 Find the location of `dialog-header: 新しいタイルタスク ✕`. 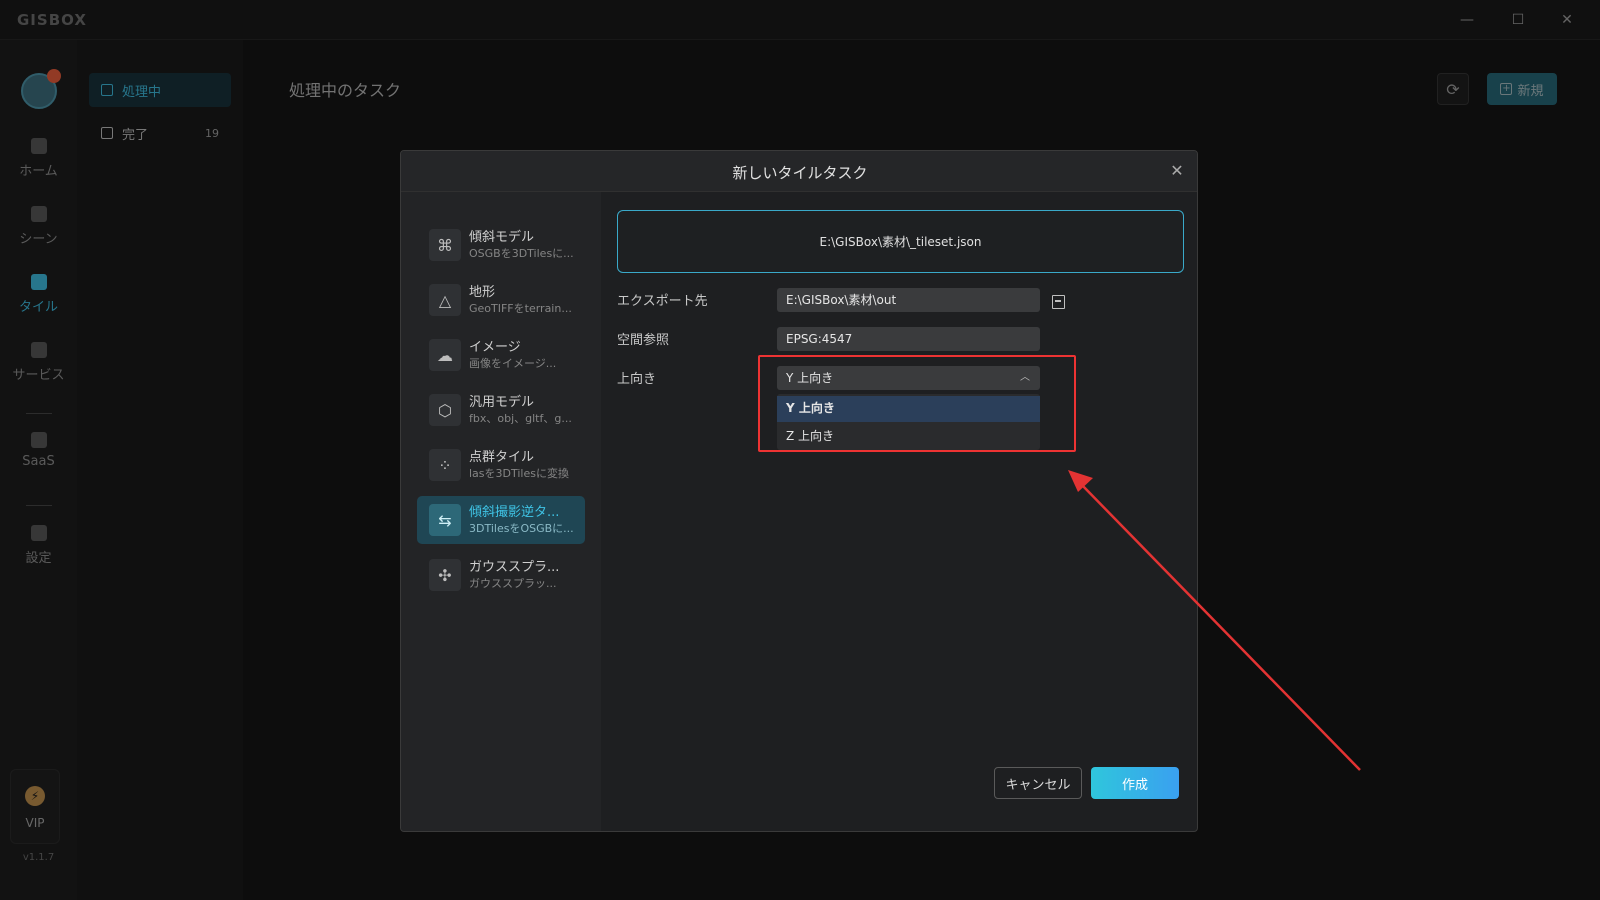

dialog-header: 新しいタイルタスク ✕ is located at coordinates (799, 171).